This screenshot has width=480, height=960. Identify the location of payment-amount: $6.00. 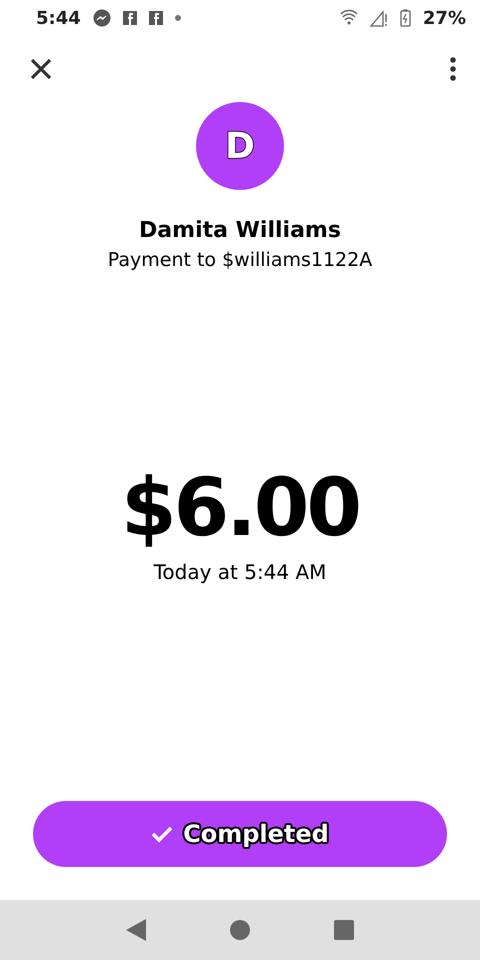
(240, 507).